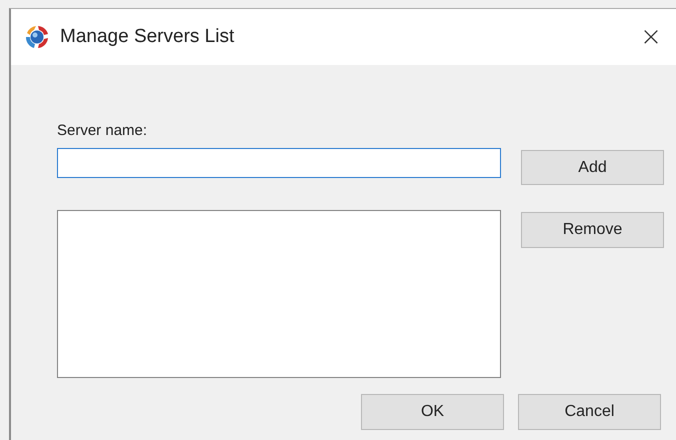 The height and width of the screenshot is (440, 676). What do you see at coordinates (592, 167) in the screenshot?
I see `add-button: Add` at bounding box center [592, 167].